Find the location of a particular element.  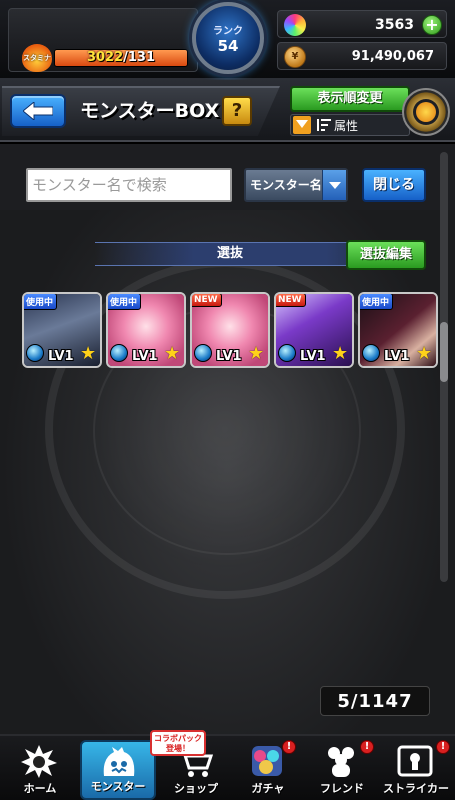

nav-friend-label: フレンド is located at coordinates (342, 788).